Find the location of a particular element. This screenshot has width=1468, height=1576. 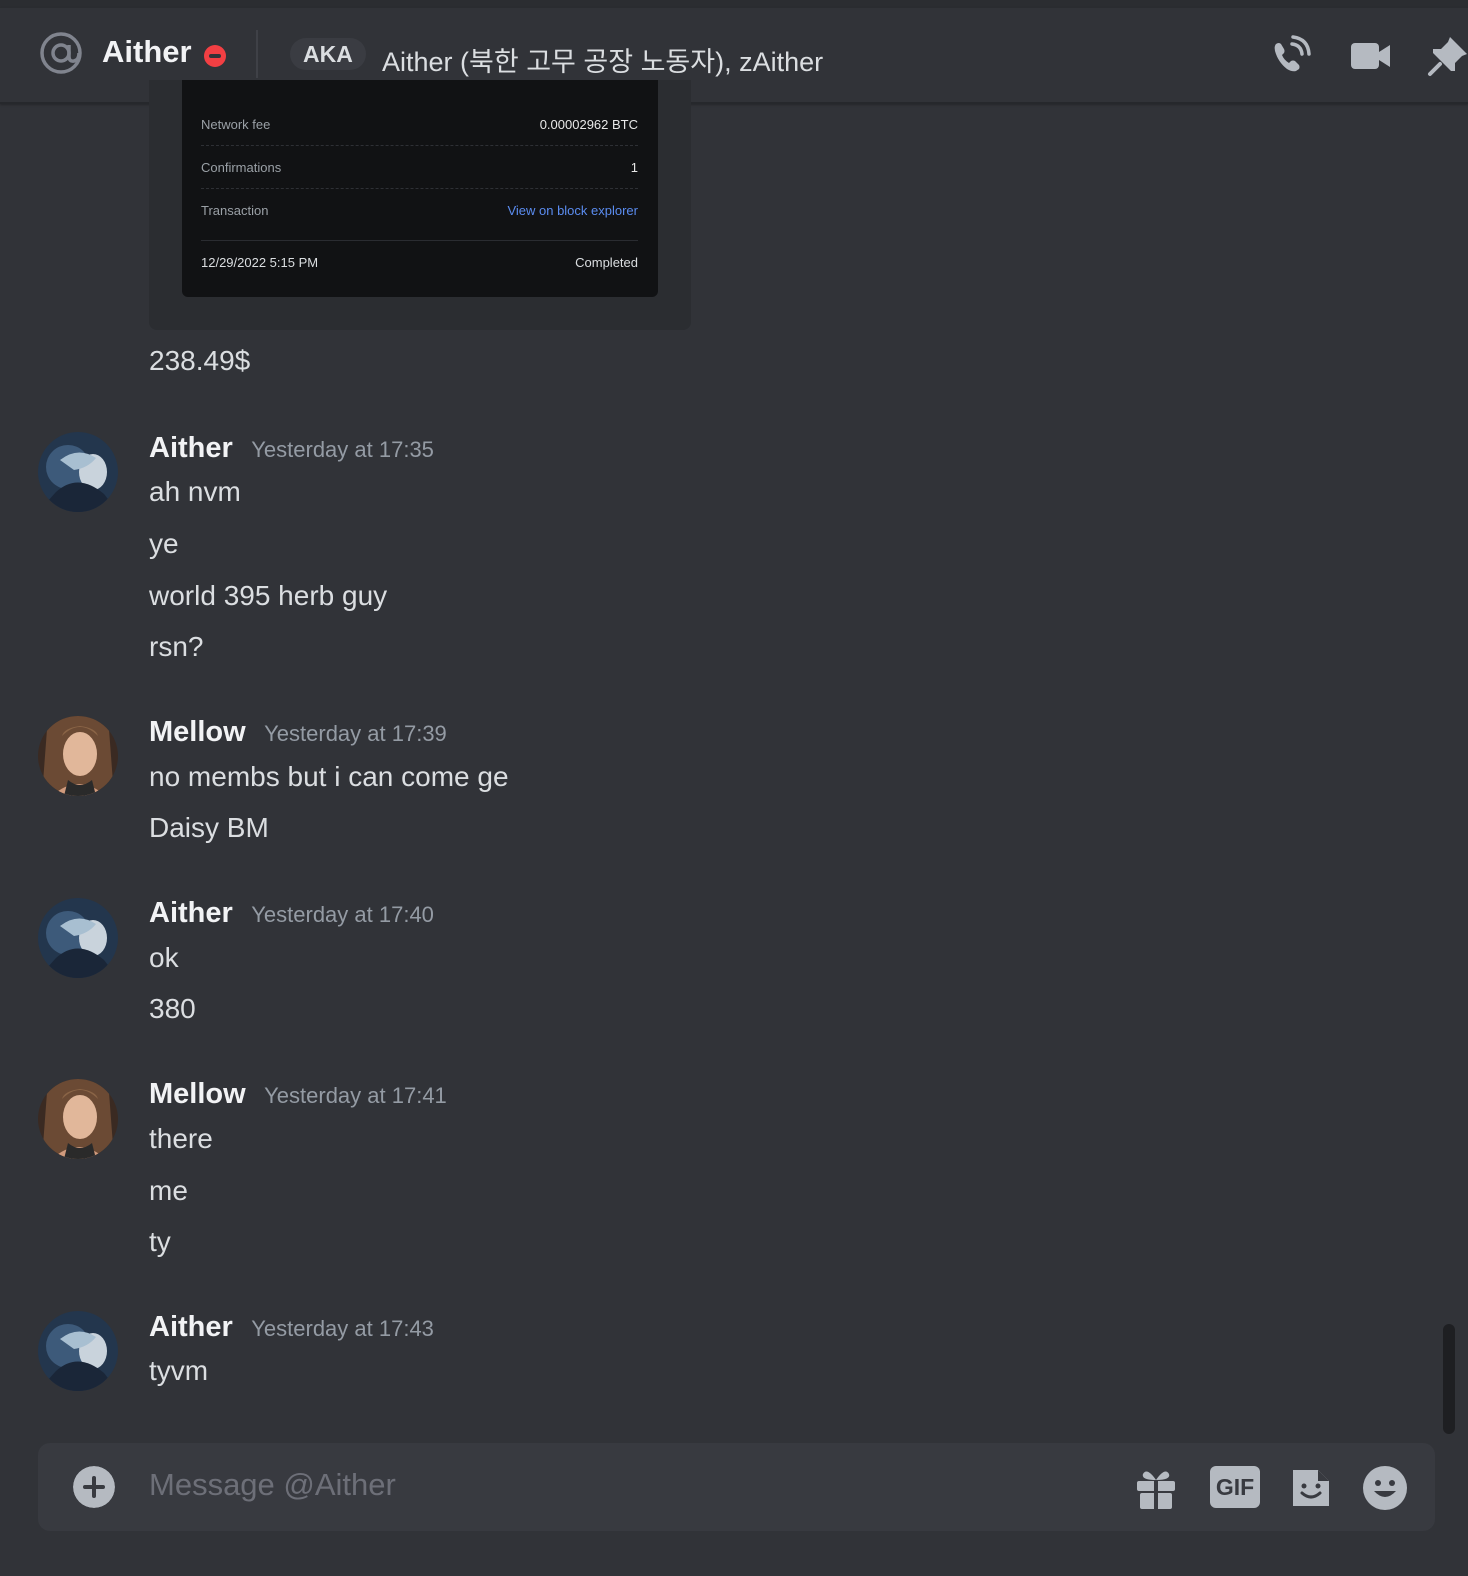

dnd-status-icon is located at coordinates (215, 56).